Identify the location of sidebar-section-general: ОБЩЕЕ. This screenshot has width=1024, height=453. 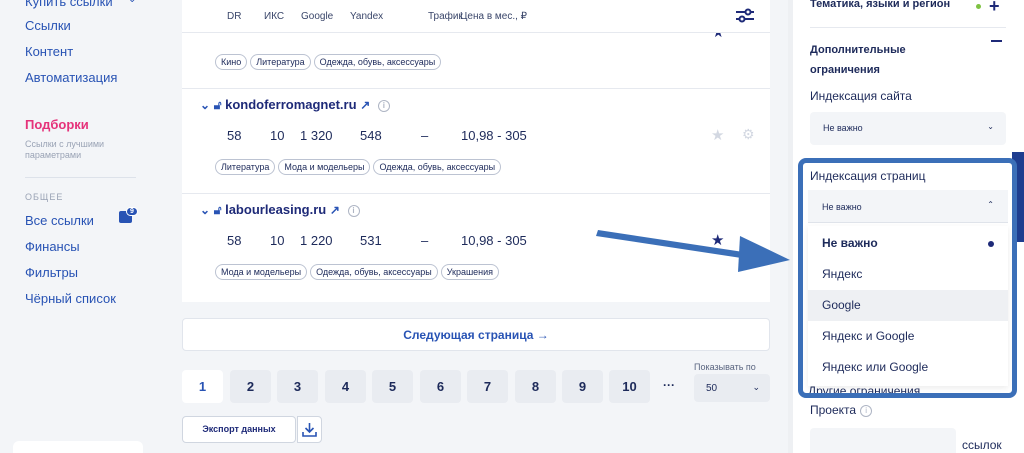
(44, 197).